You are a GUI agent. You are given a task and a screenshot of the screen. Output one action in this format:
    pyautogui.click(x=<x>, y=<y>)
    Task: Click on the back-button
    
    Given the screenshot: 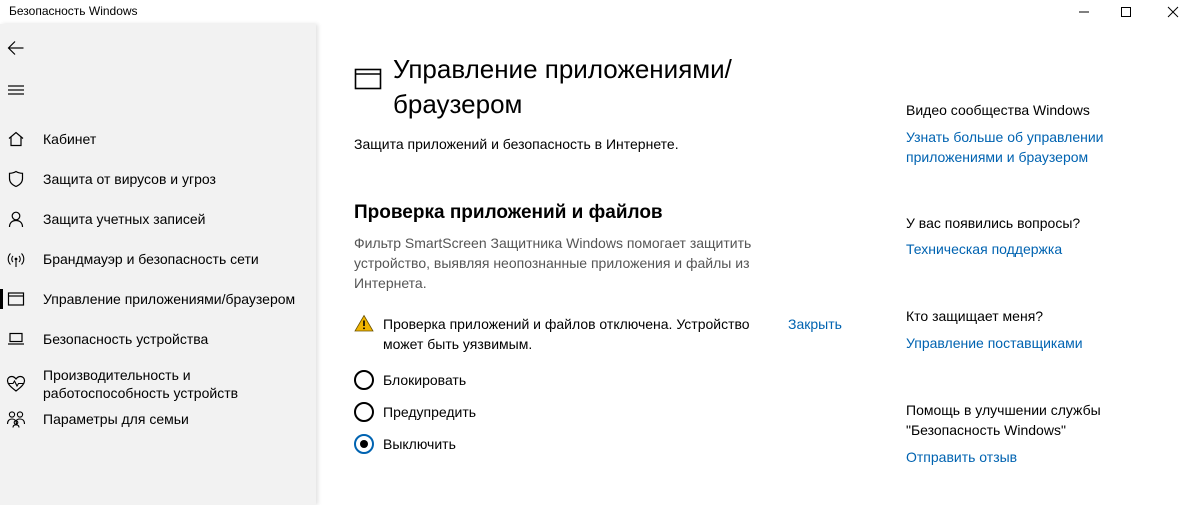 What is the action you would take?
    pyautogui.click(x=18, y=48)
    